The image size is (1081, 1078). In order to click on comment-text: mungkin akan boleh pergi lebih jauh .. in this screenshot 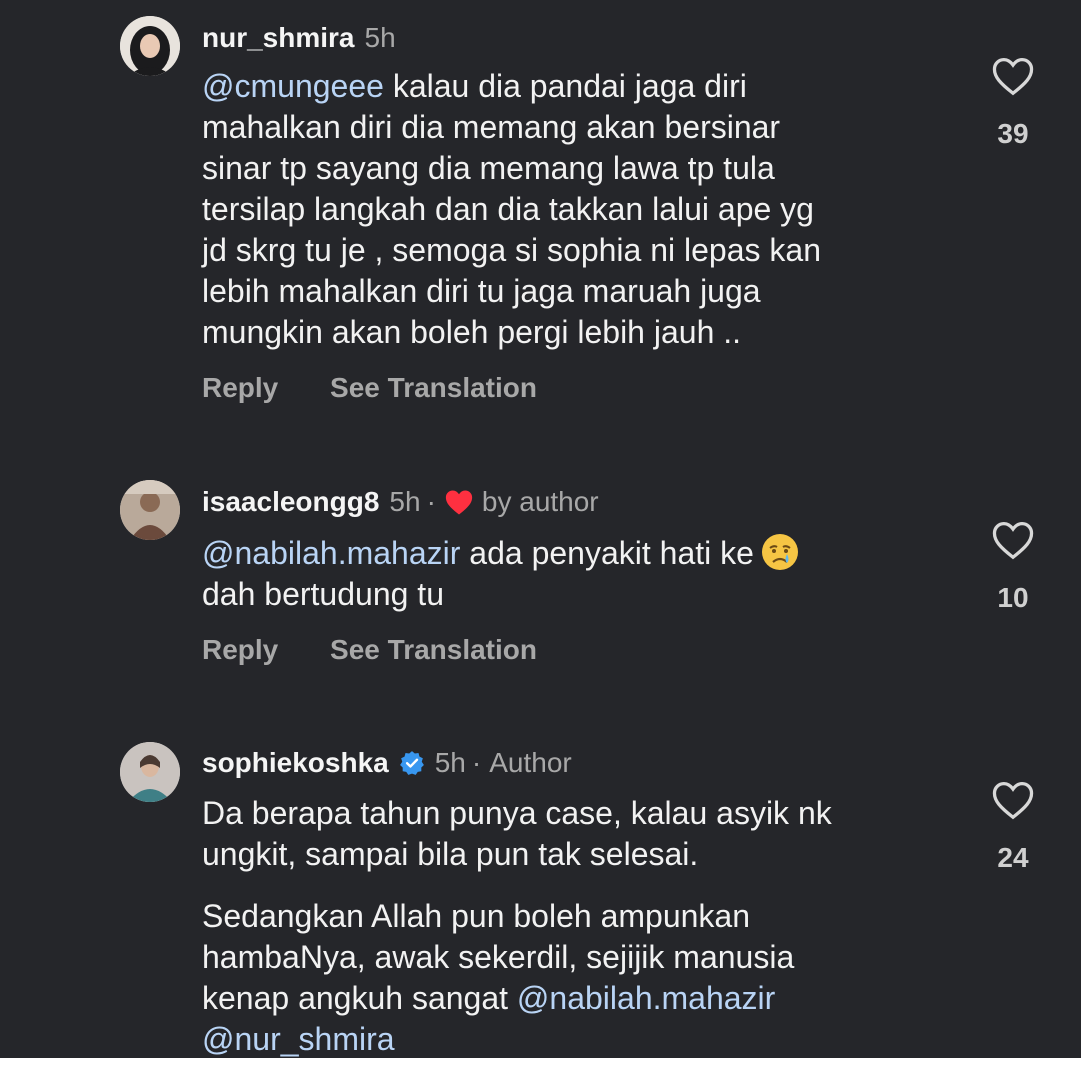, I will do `click(472, 332)`.